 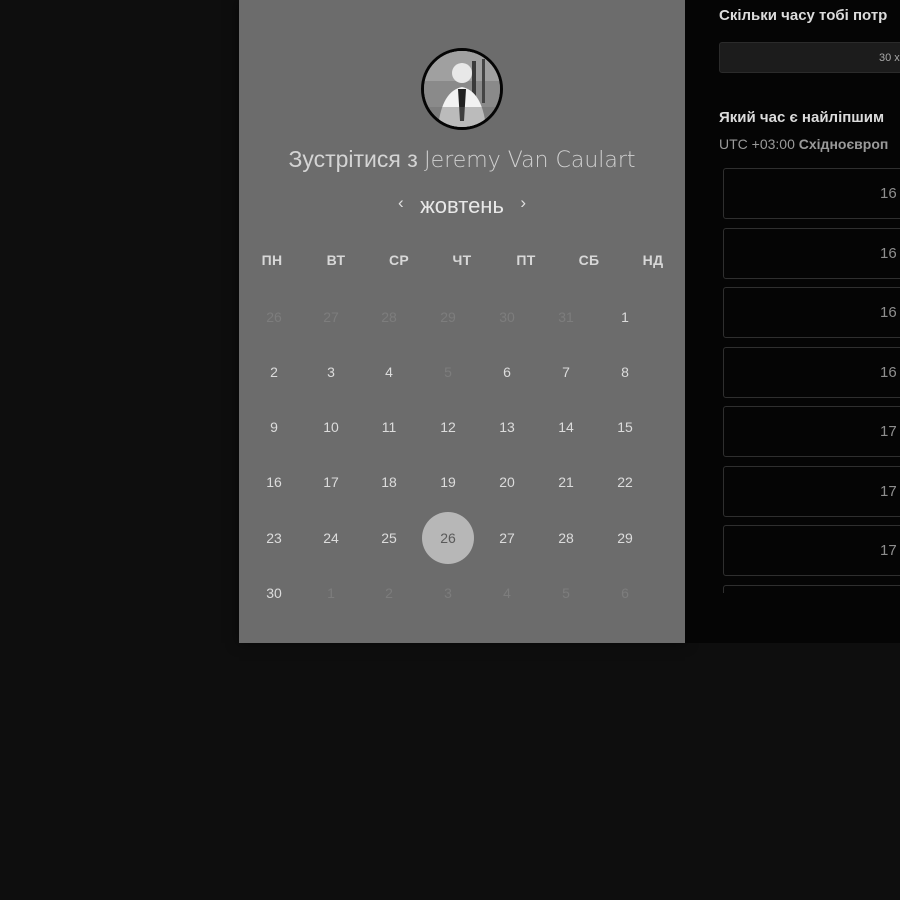 What do you see at coordinates (448, 427) in the screenshot?
I see `calendar-day: 12` at bounding box center [448, 427].